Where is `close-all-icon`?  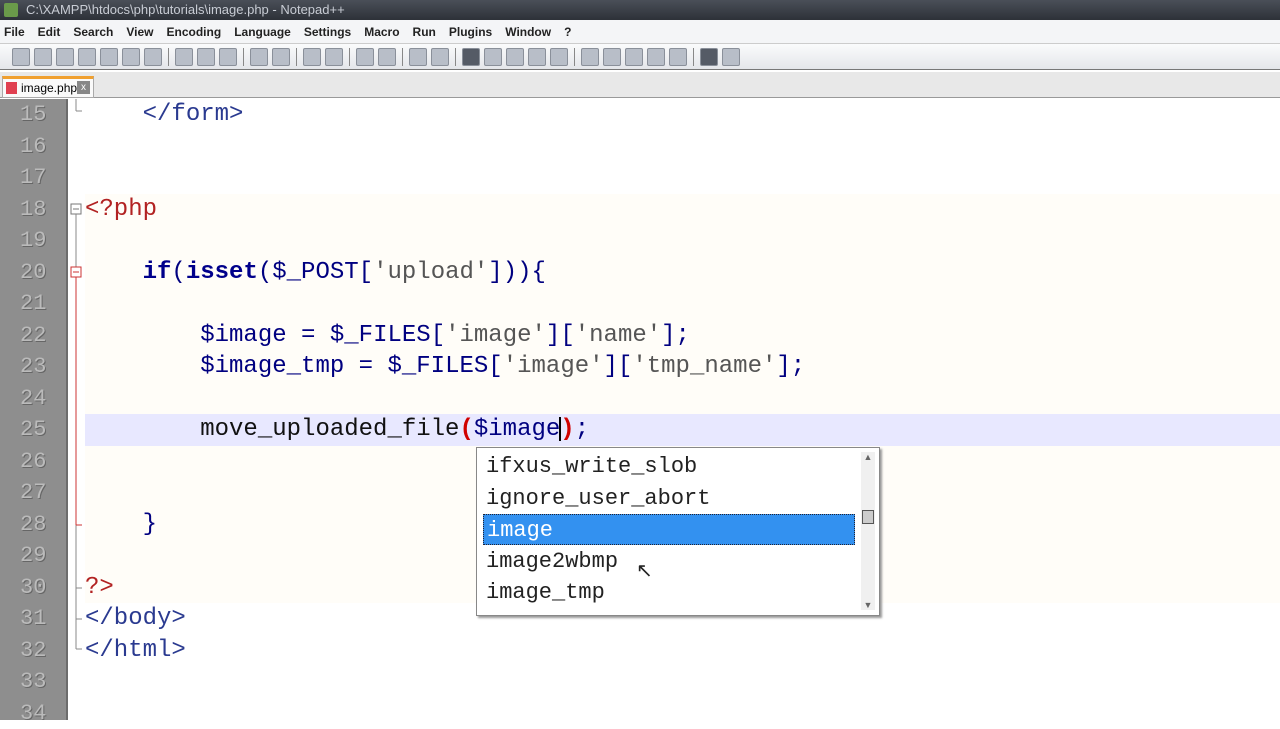 close-all-icon is located at coordinates (131, 57).